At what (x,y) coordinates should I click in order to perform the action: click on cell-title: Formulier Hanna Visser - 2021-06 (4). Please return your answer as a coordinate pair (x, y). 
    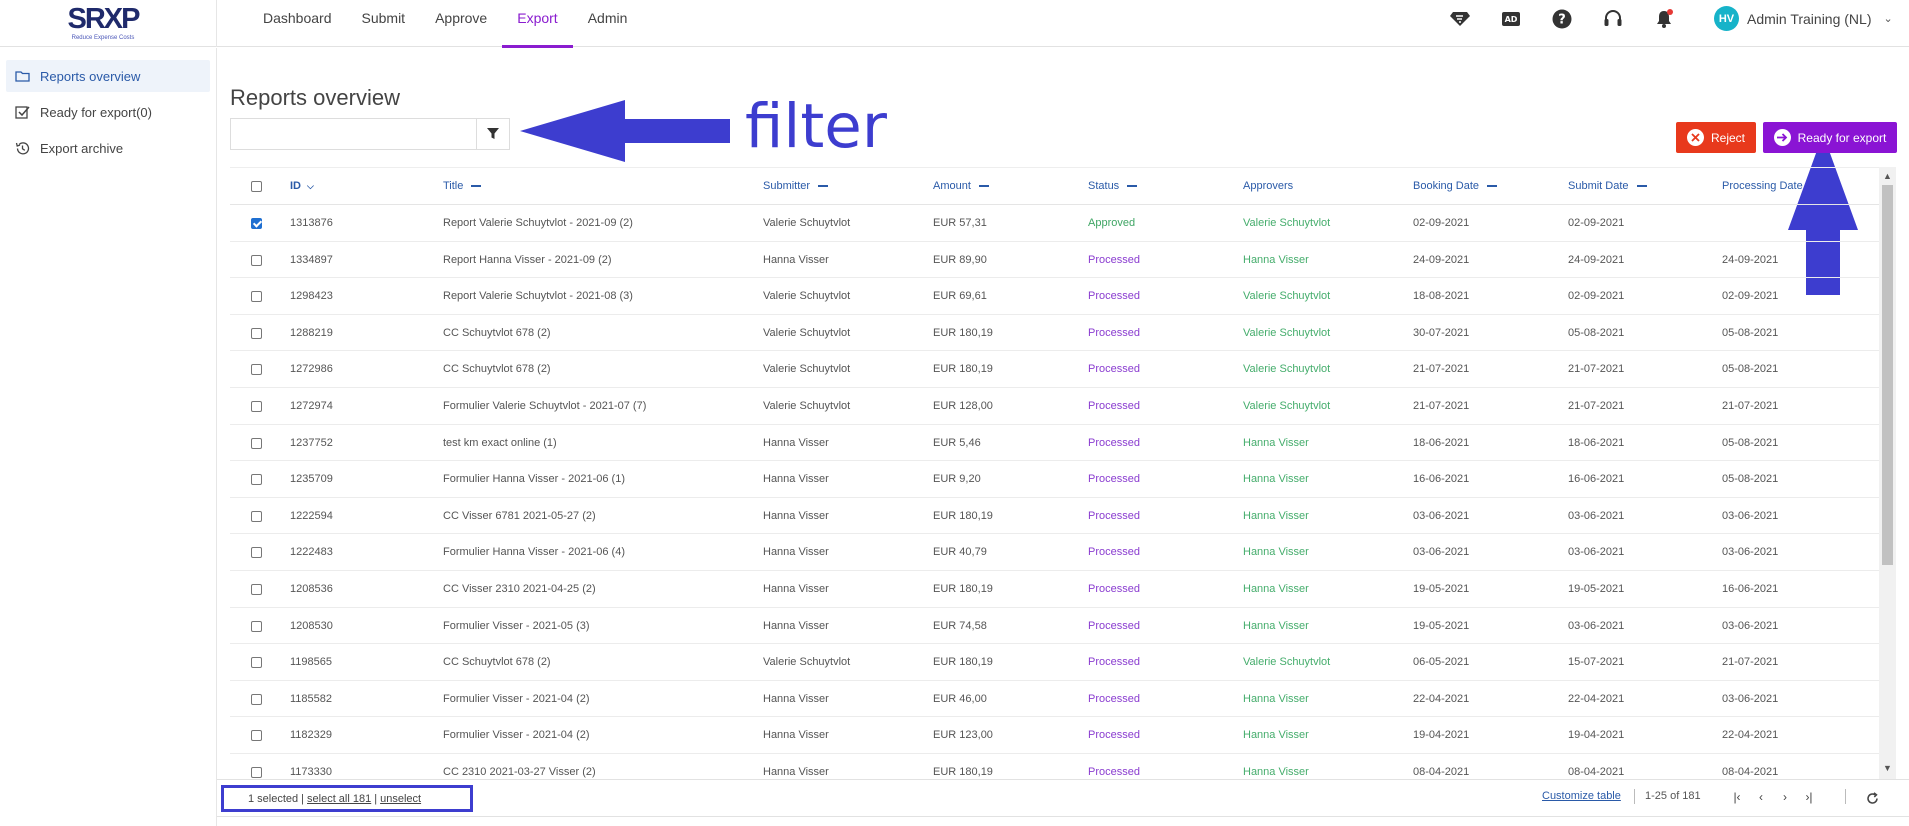
    Looking at the image, I should click on (534, 552).